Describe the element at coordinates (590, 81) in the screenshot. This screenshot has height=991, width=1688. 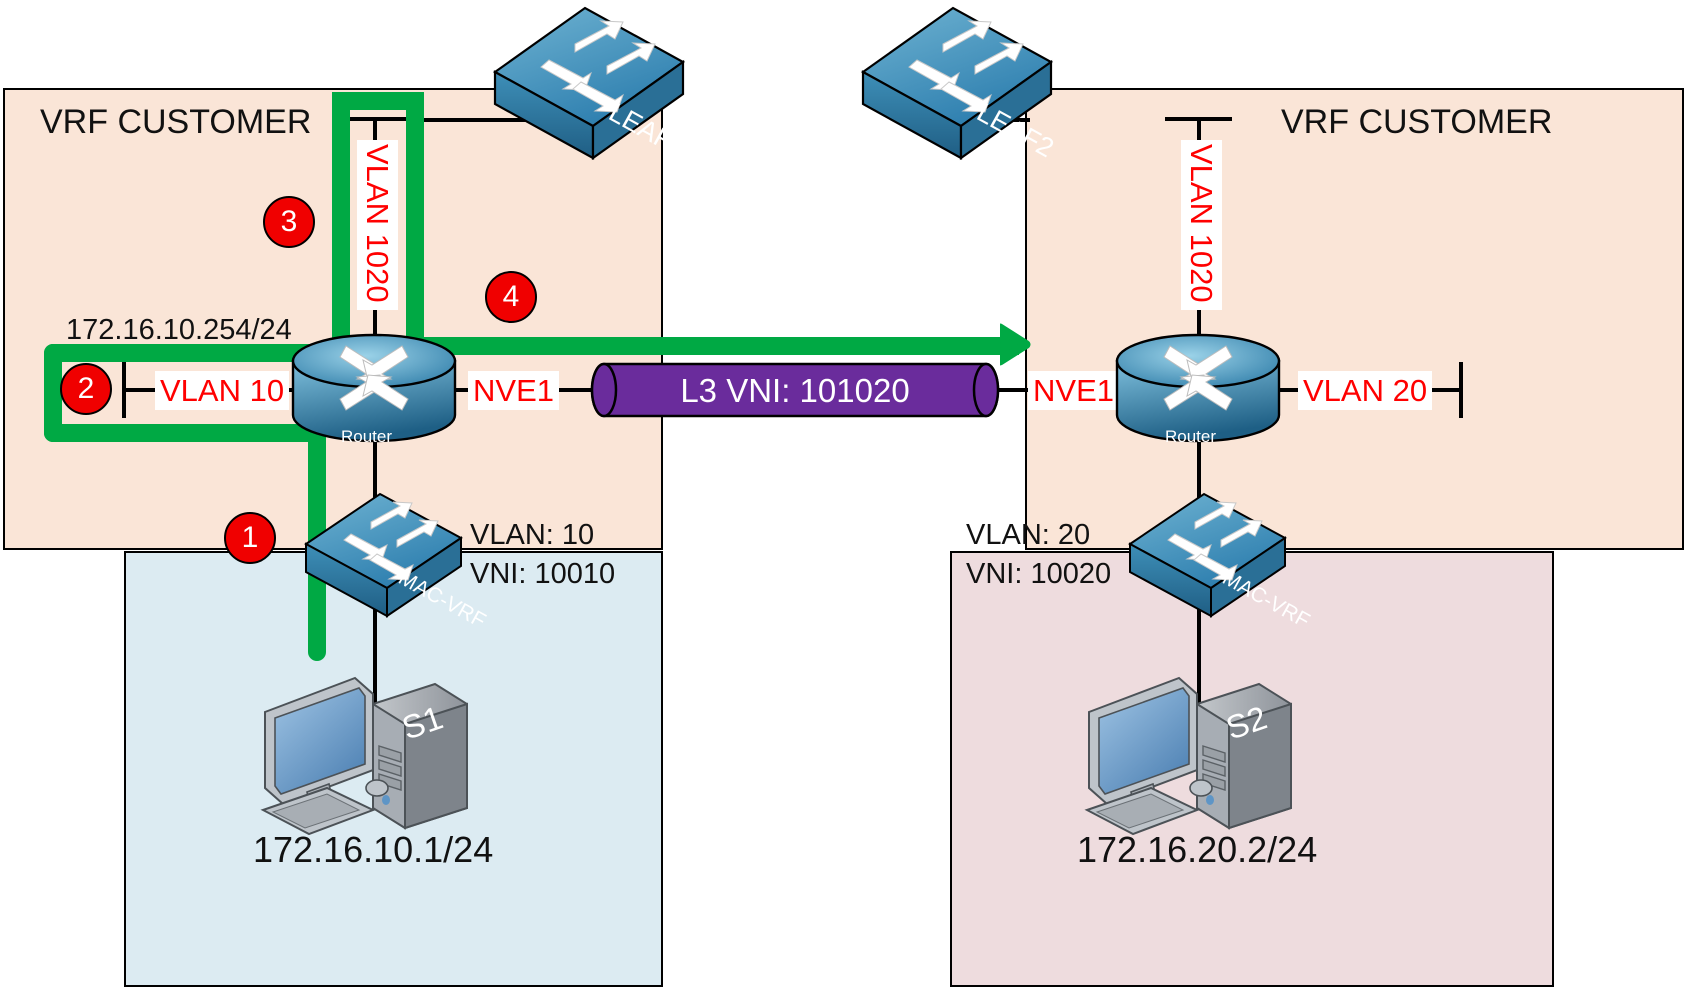
I see `leaf1-switch-icon: LEAF1` at that location.